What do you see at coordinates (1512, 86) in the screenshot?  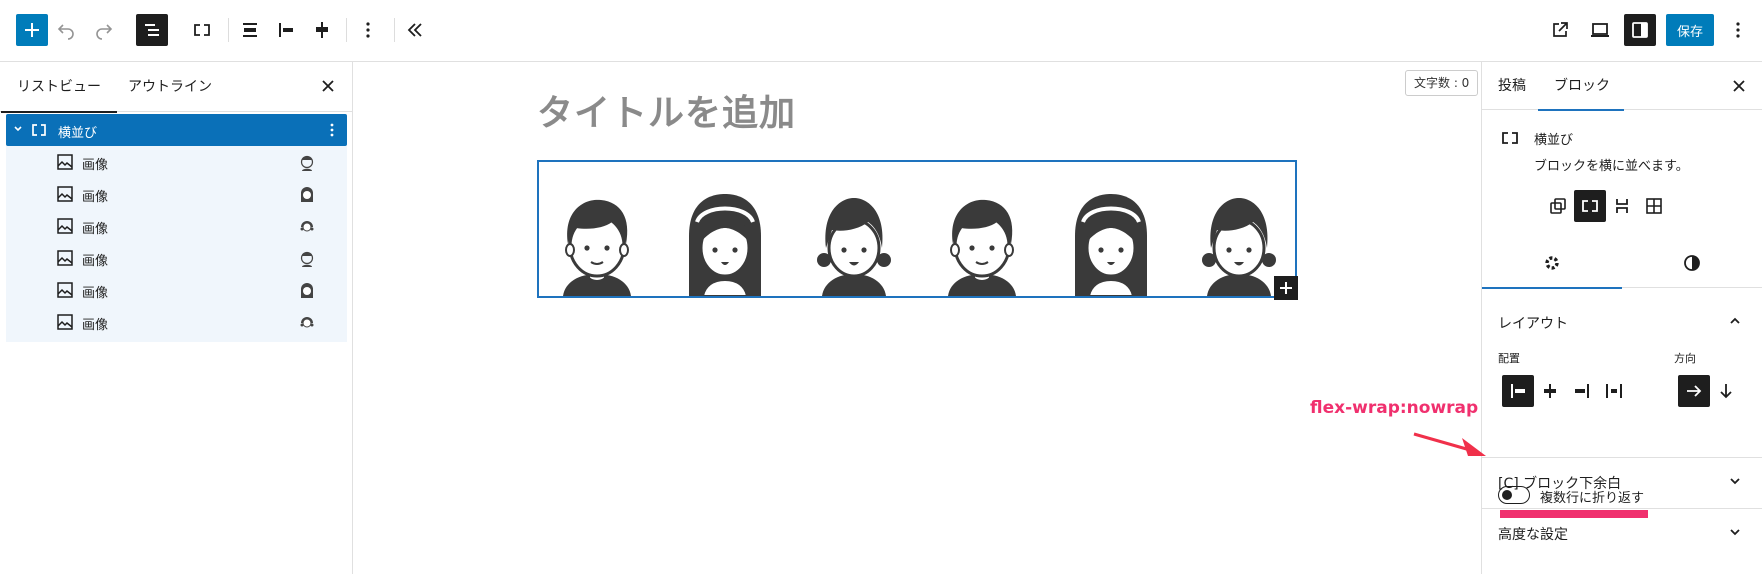 I see `tab-post: 投稿` at bounding box center [1512, 86].